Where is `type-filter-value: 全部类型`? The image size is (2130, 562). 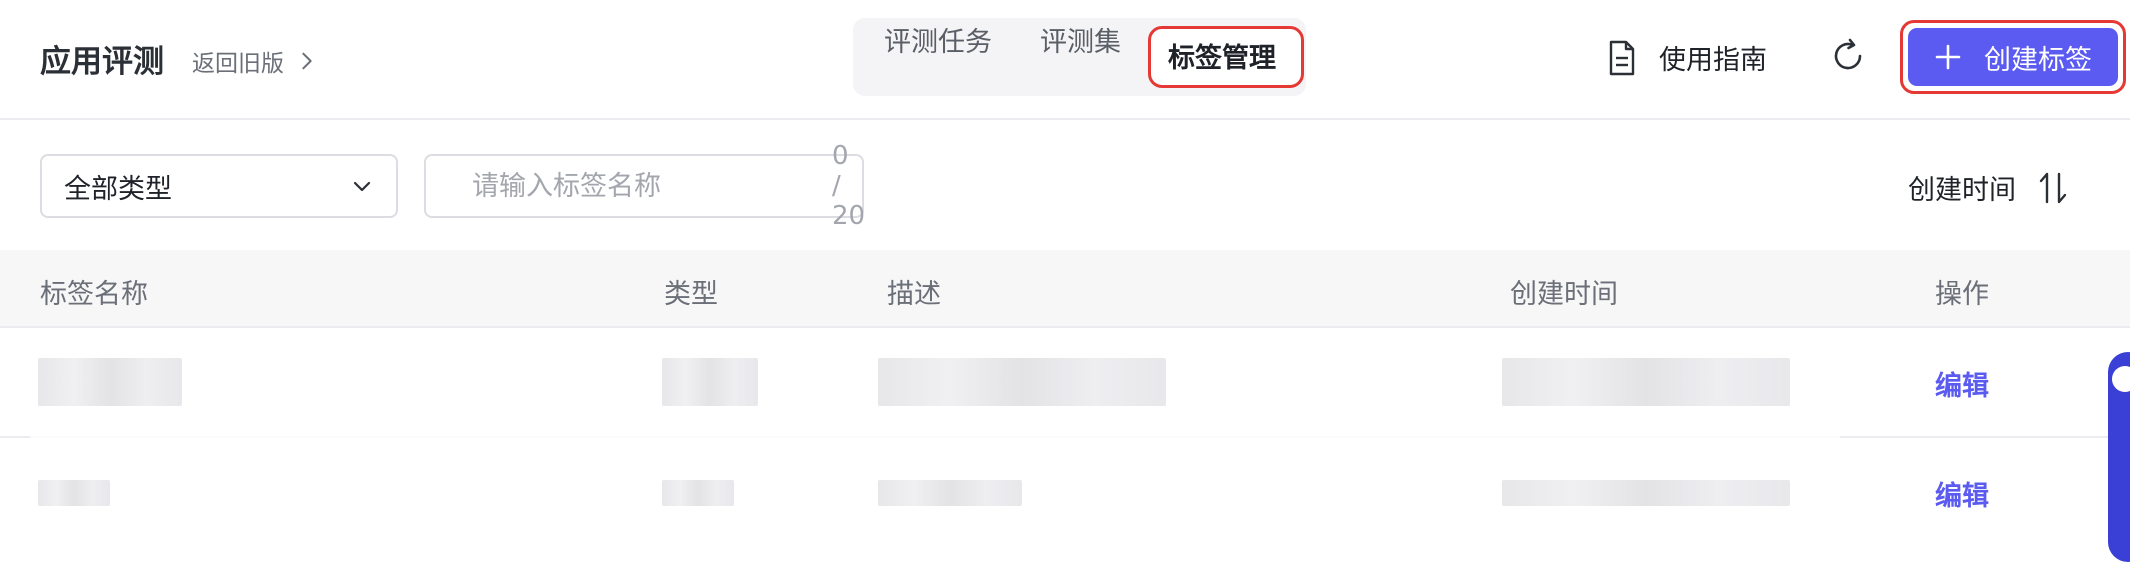 type-filter-value: 全部类型 is located at coordinates (118, 189).